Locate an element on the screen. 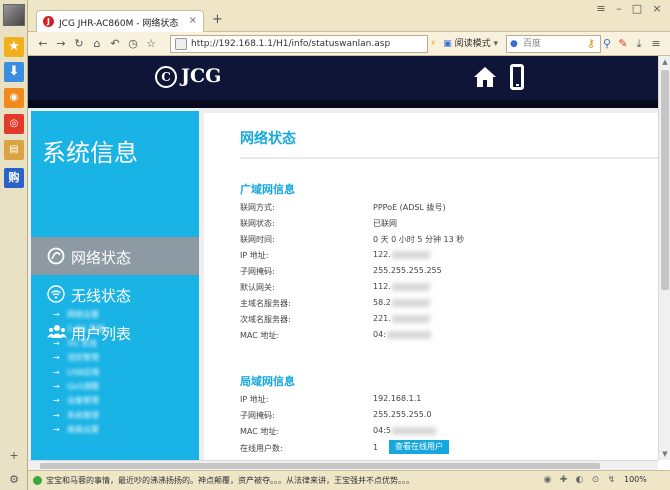 This screenshot has width=670, height=490. rss-icon: ◉ is located at coordinates (14, 98).